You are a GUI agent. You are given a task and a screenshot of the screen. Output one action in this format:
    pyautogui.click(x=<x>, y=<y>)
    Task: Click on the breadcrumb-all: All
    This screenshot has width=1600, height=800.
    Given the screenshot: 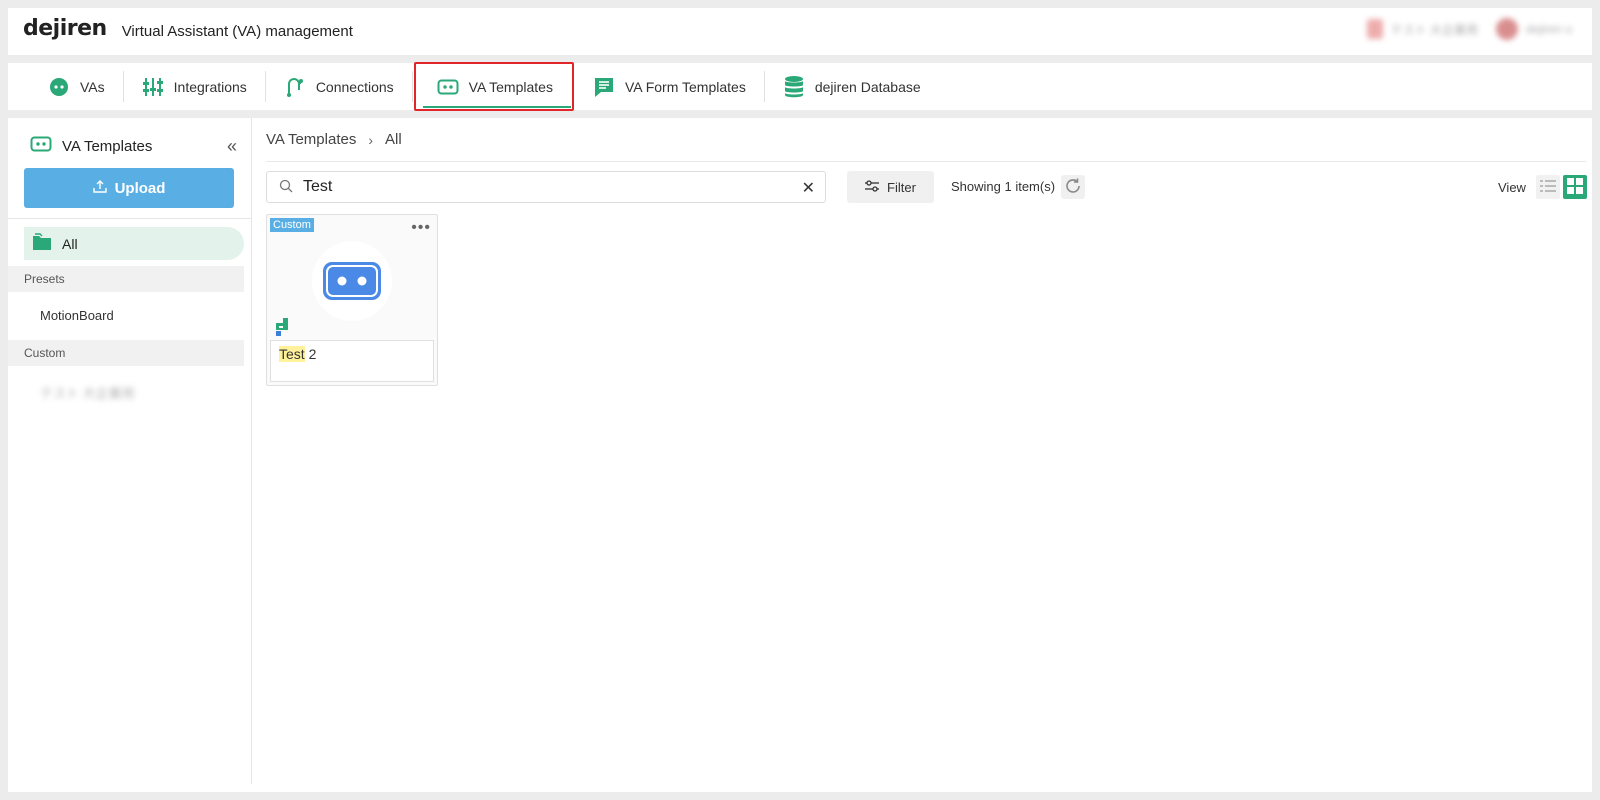 What is the action you would take?
    pyautogui.click(x=393, y=139)
    